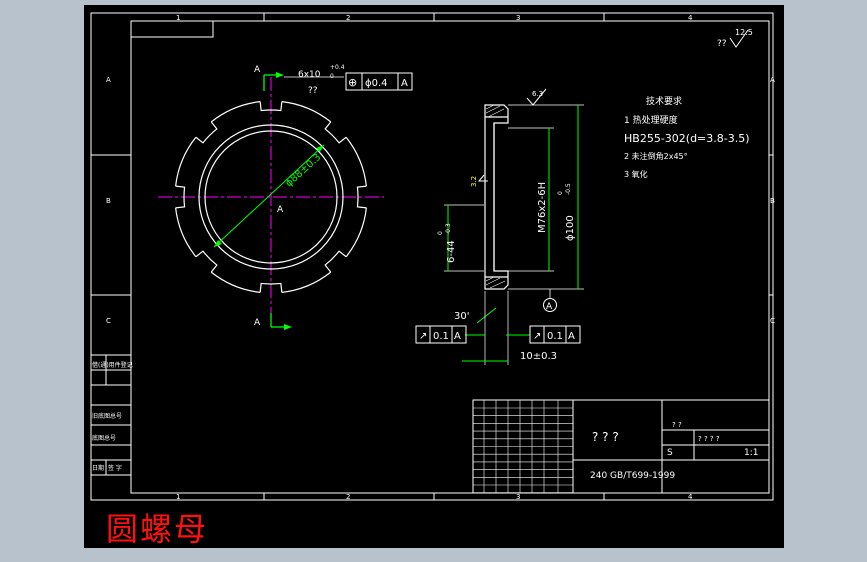 This screenshot has height=562, width=867. Describe the element at coordinates (772, 80) in the screenshot. I see `zone-right-a: A` at that location.